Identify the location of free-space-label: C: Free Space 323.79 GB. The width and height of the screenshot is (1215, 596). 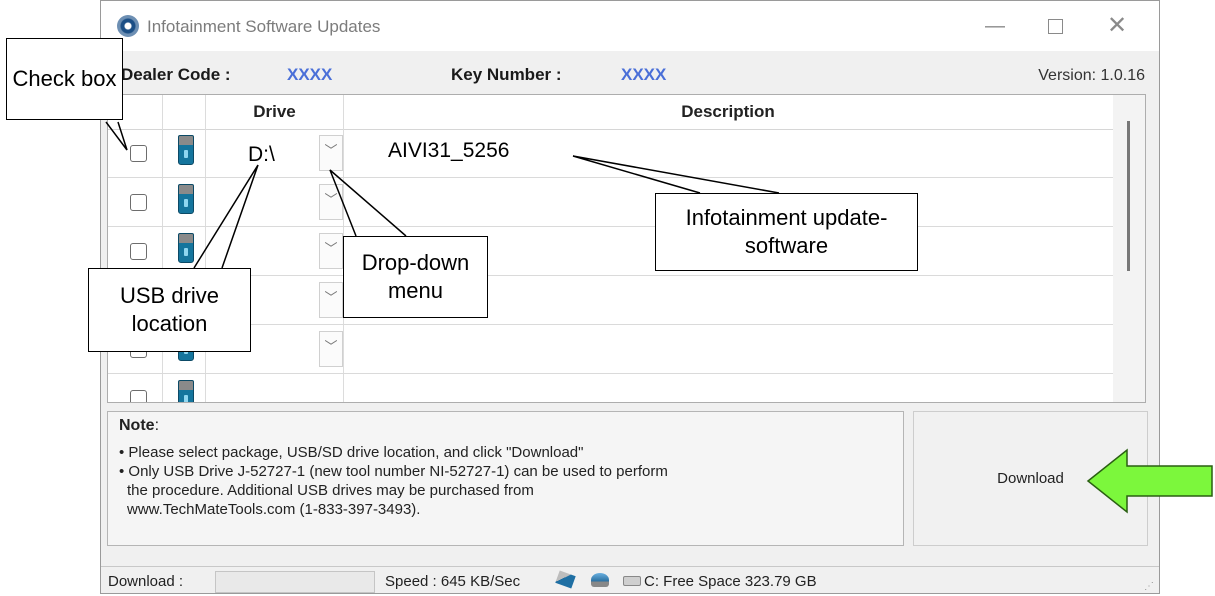
(730, 581).